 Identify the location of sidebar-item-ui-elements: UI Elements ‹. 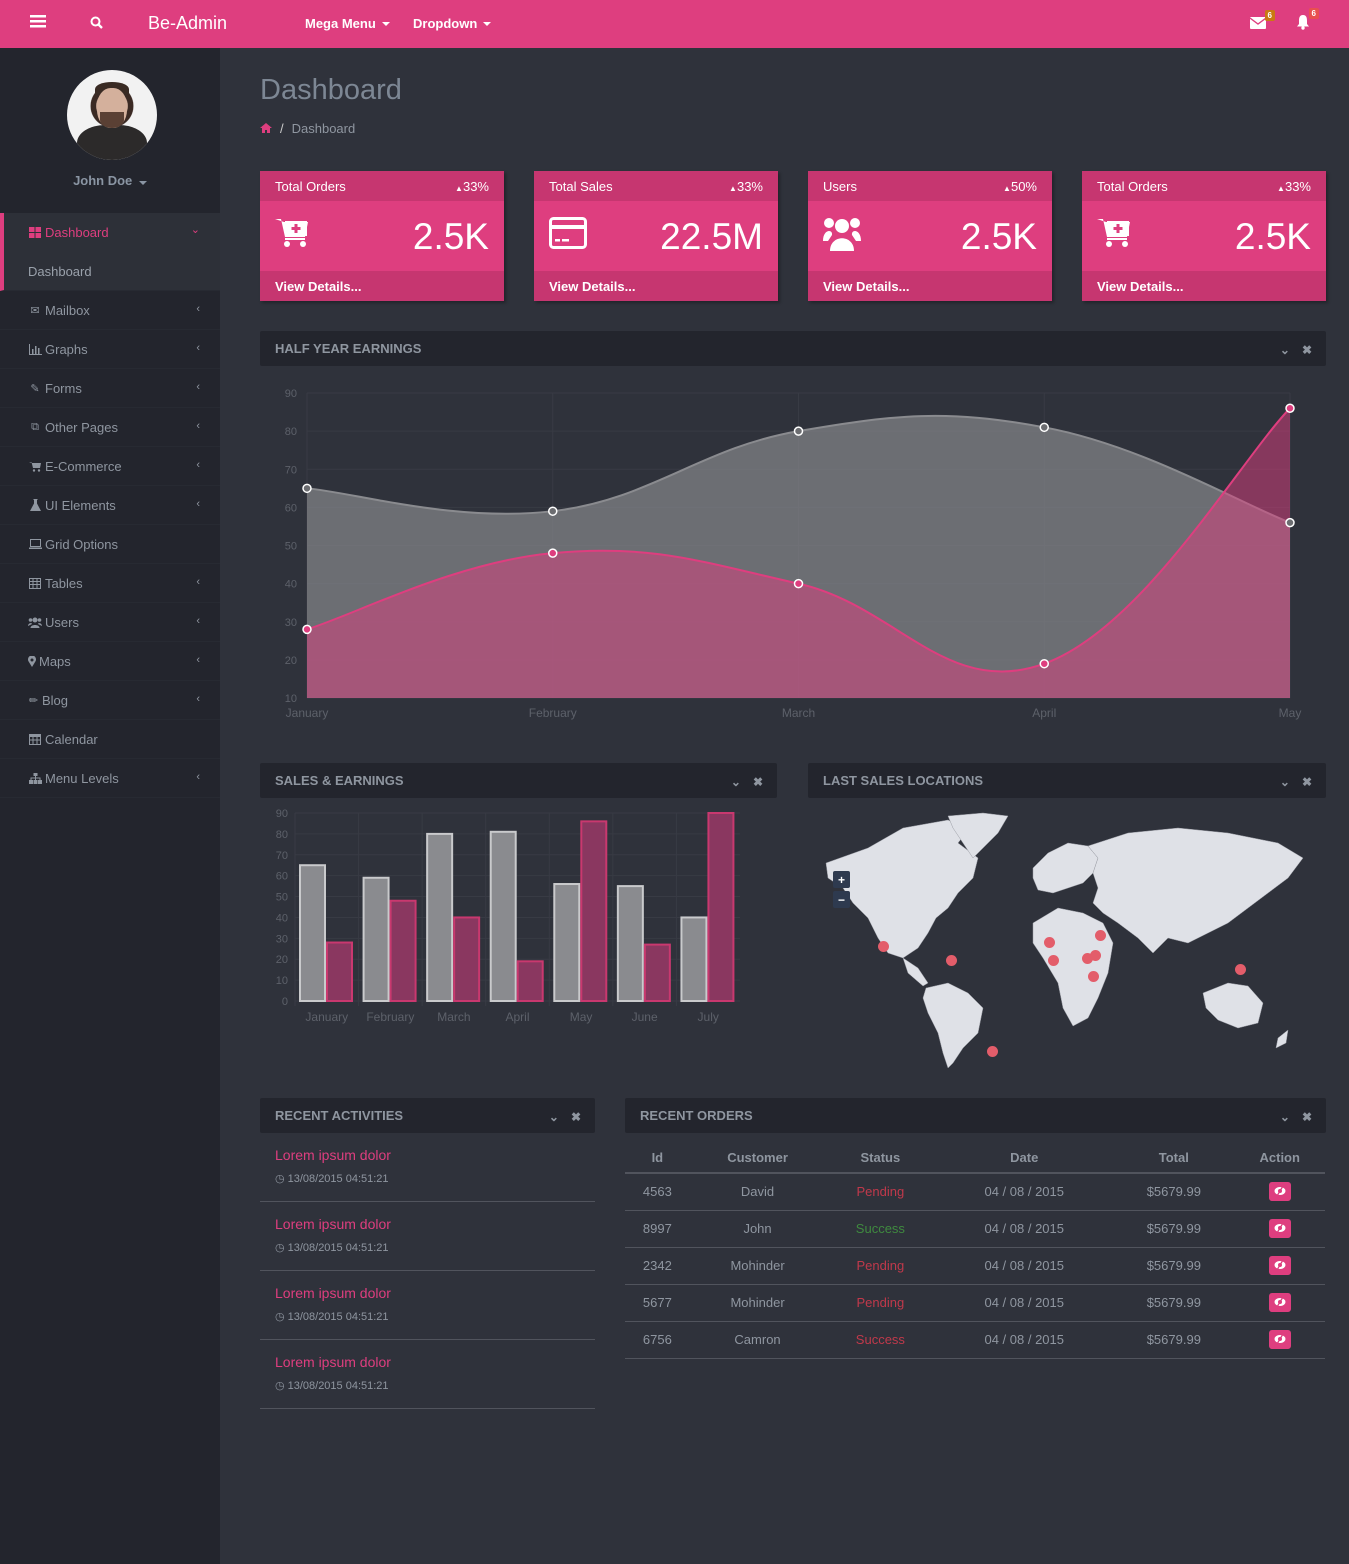
(110, 505).